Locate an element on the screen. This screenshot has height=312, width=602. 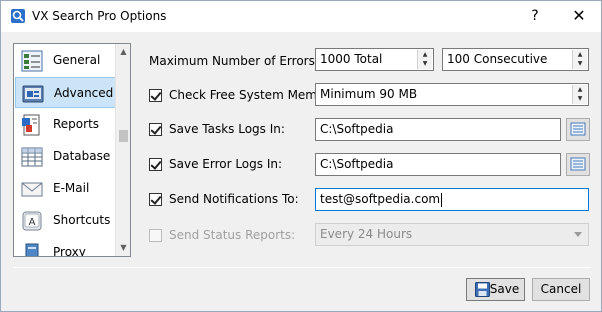
notifications-email: test@softpedia.com is located at coordinates (380, 199).